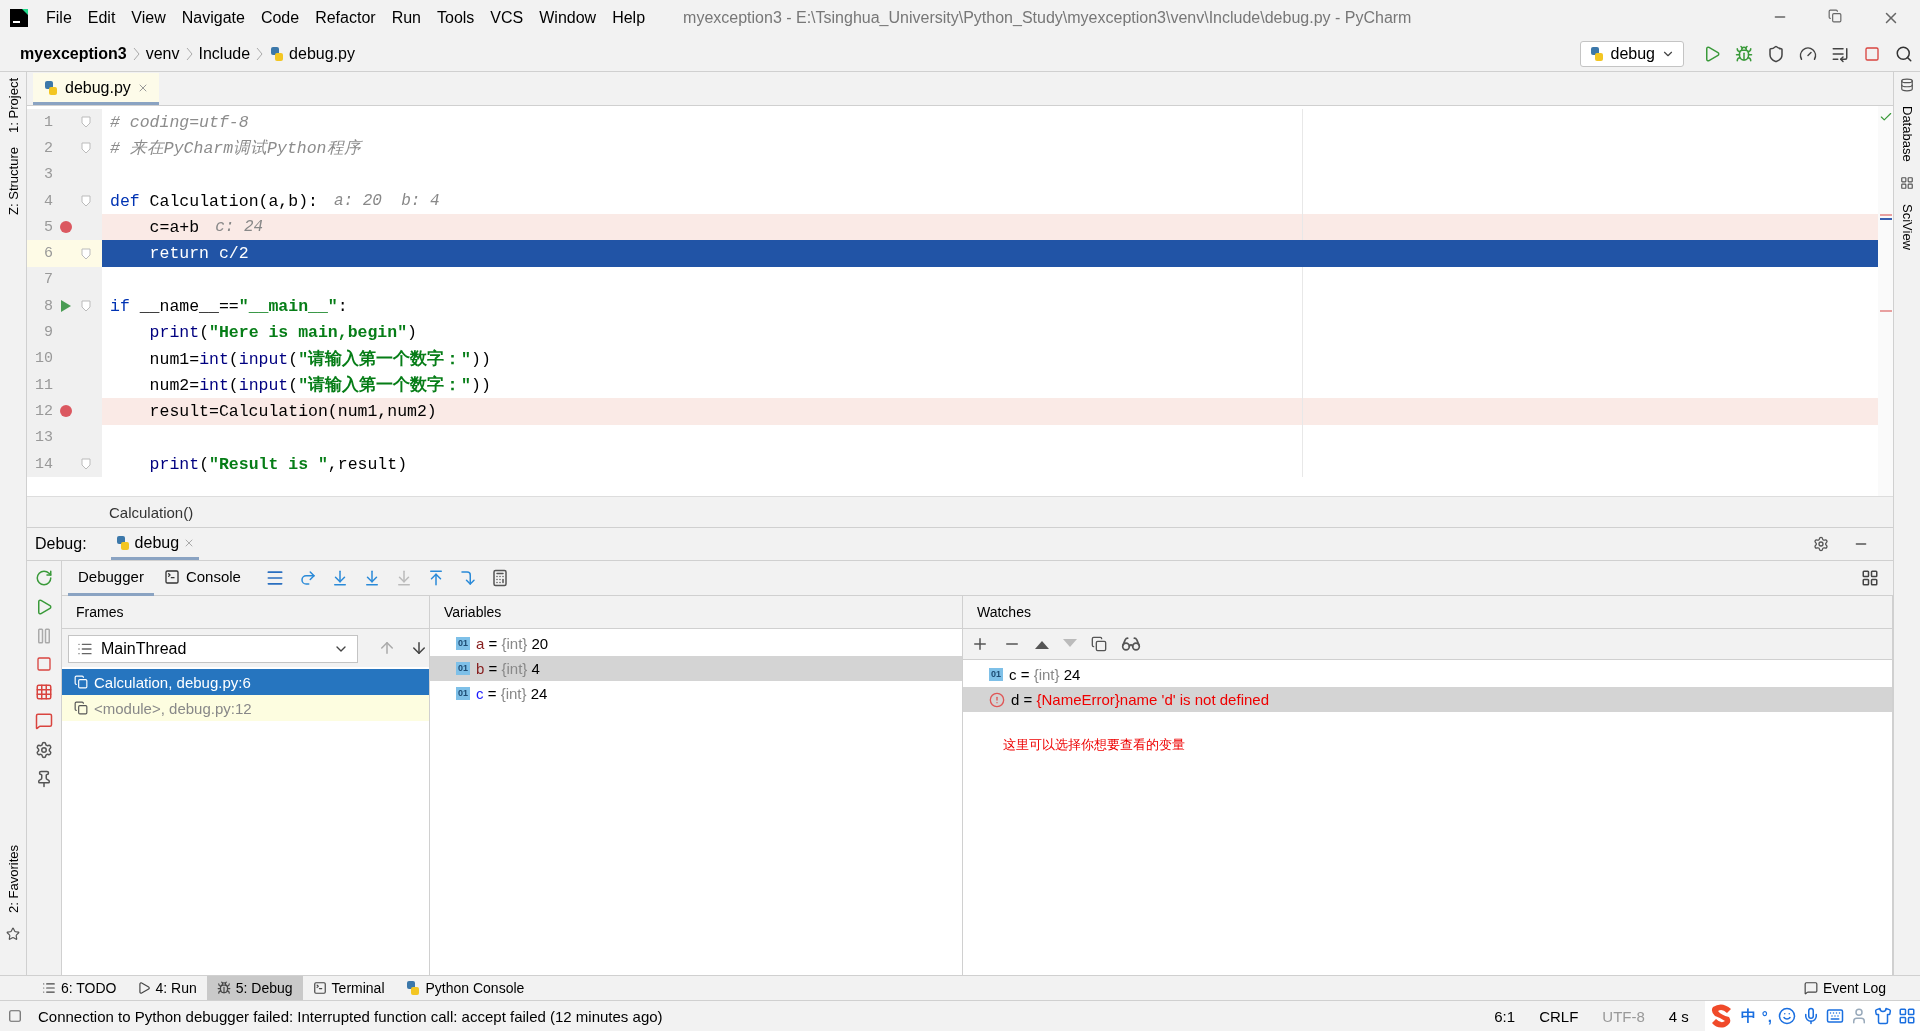  Describe the element at coordinates (148, 18) in the screenshot. I see `menu-item: View` at that location.